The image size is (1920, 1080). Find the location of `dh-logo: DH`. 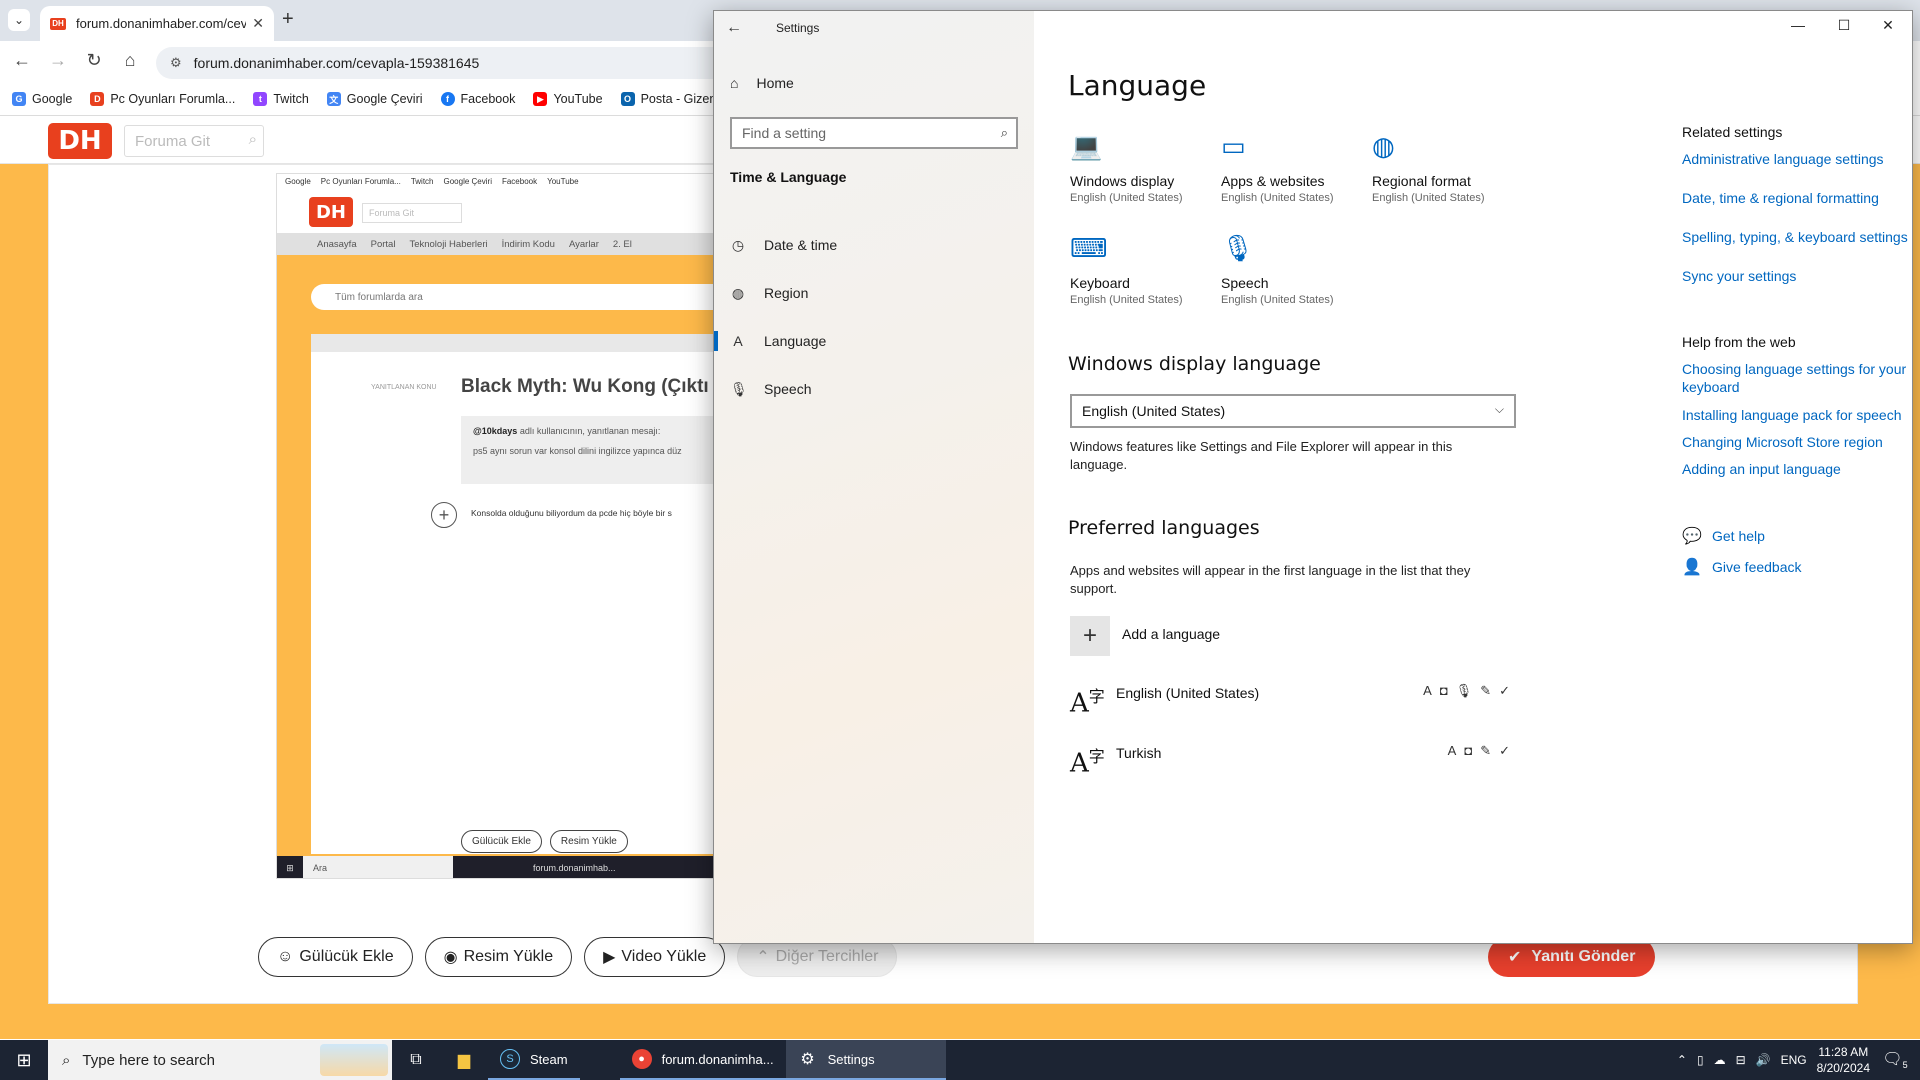

dh-logo: DH is located at coordinates (80, 141).